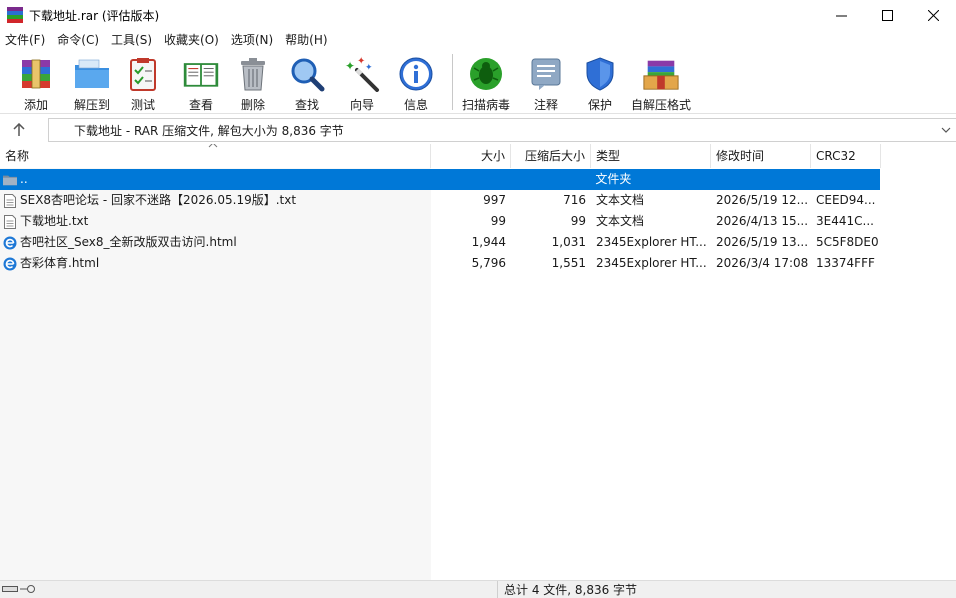  What do you see at coordinates (841, 15) in the screenshot?
I see `minimize-button` at bounding box center [841, 15].